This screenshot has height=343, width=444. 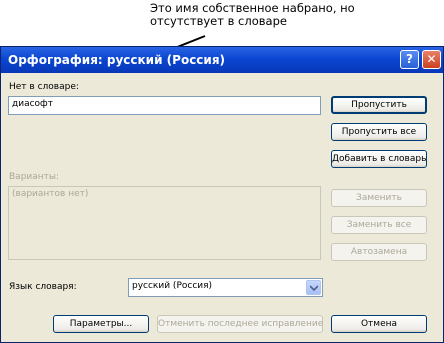 I want to click on suggestions-placeholder: (вариантов нет), so click(x=50, y=194).